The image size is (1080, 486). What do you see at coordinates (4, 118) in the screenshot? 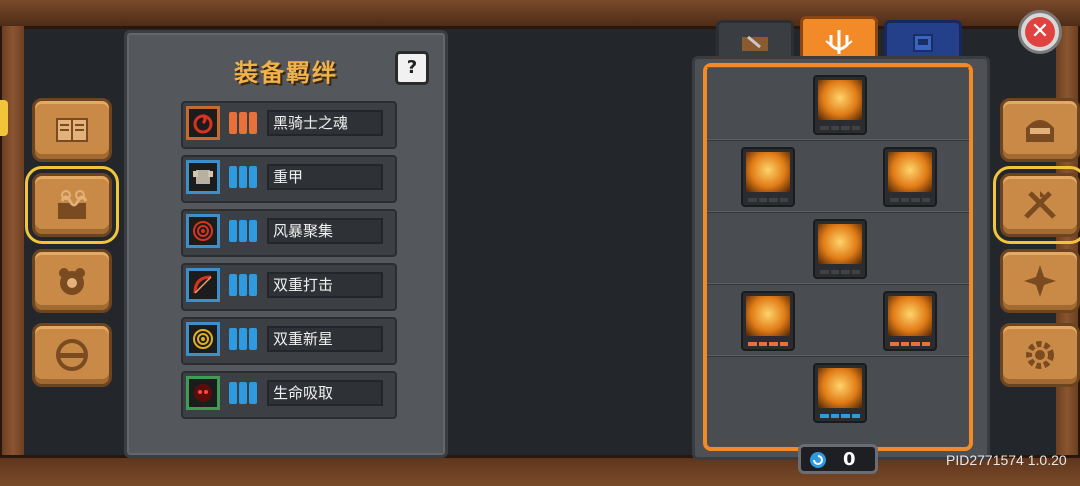
I see `left-notch` at bounding box center [4, 118].